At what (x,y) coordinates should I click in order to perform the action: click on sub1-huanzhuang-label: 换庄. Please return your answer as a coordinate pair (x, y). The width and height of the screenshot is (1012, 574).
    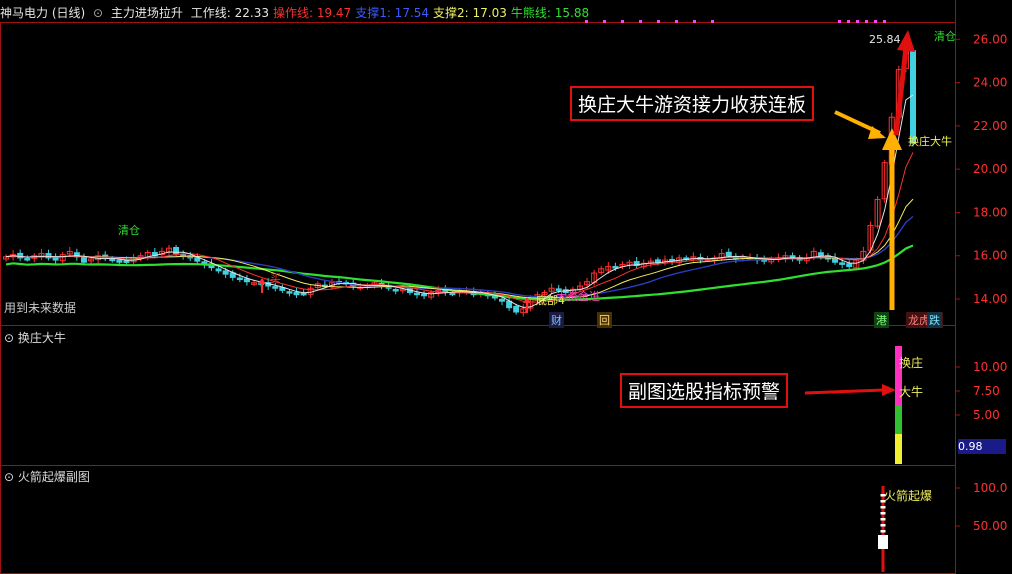
    Looking at the image, I should click on (911, 363).